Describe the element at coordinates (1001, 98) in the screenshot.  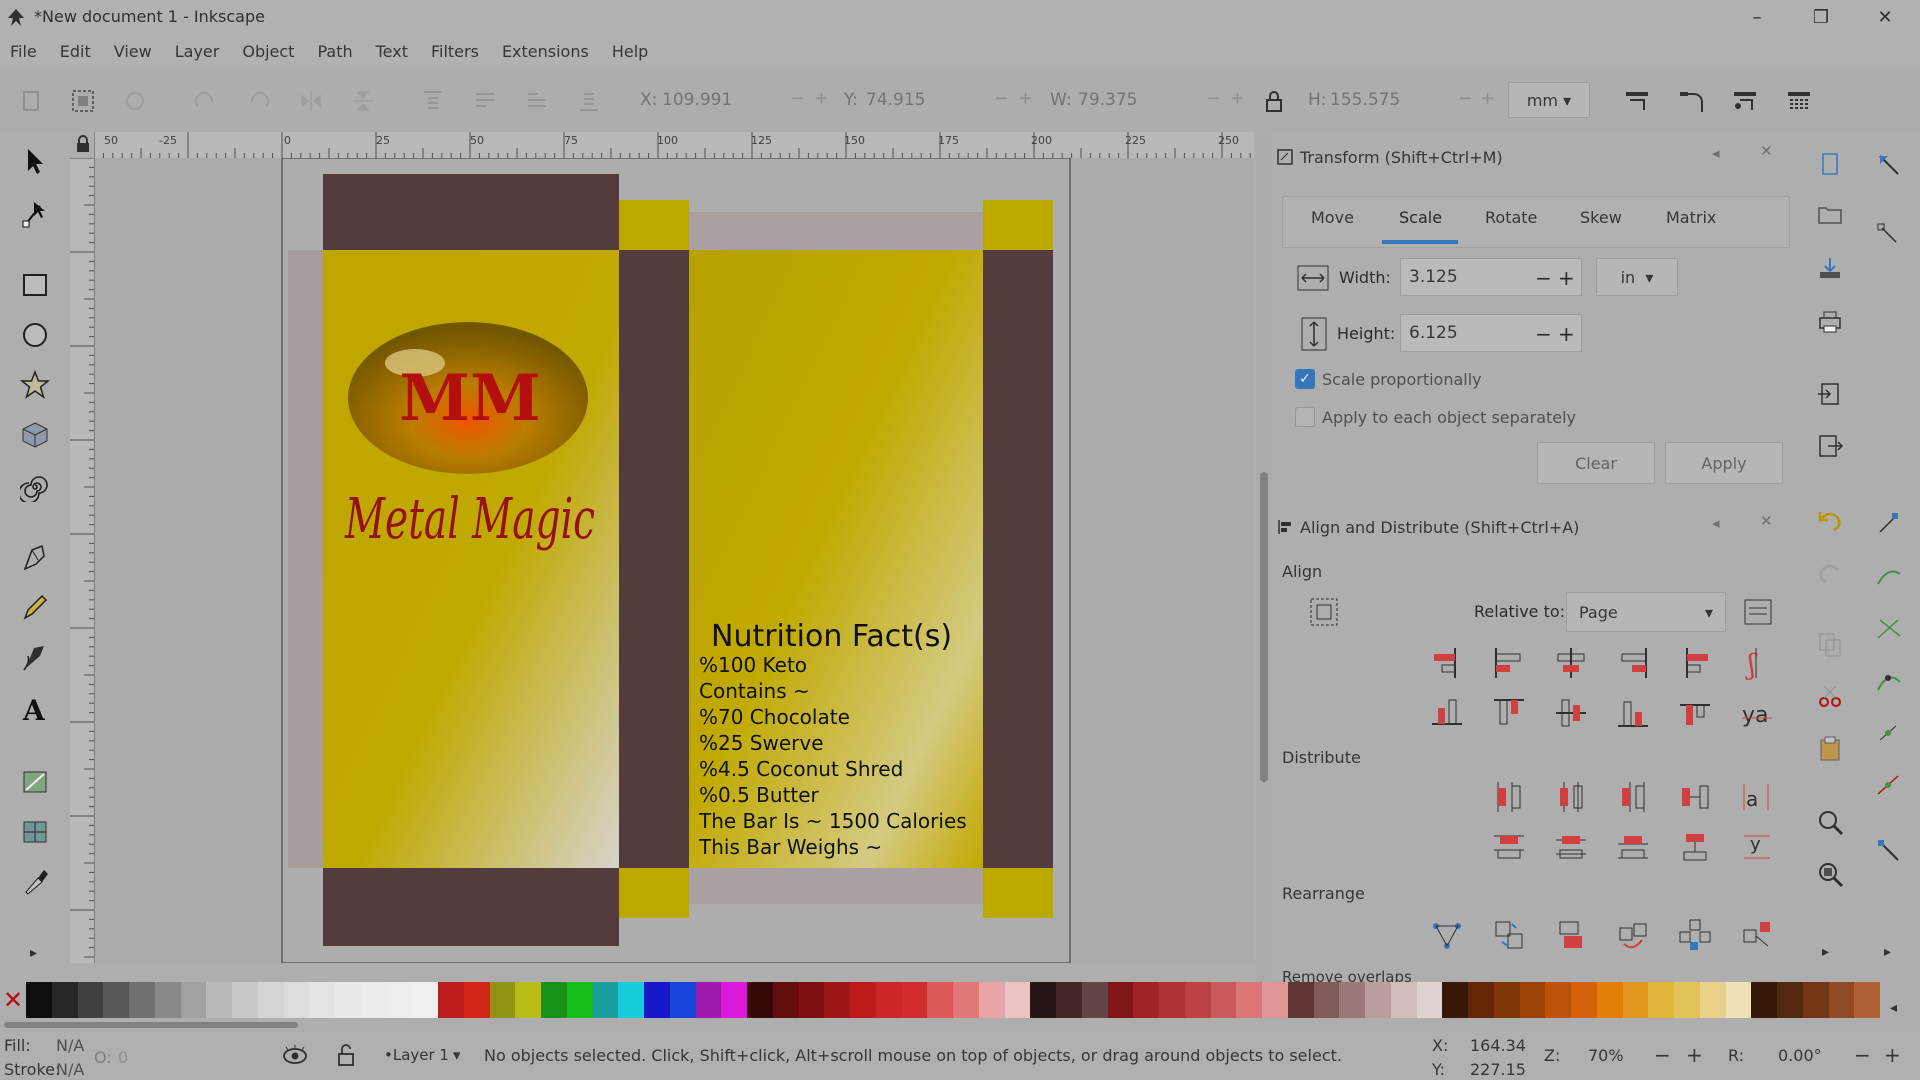
I see `y-decrement-button: −` at that location.